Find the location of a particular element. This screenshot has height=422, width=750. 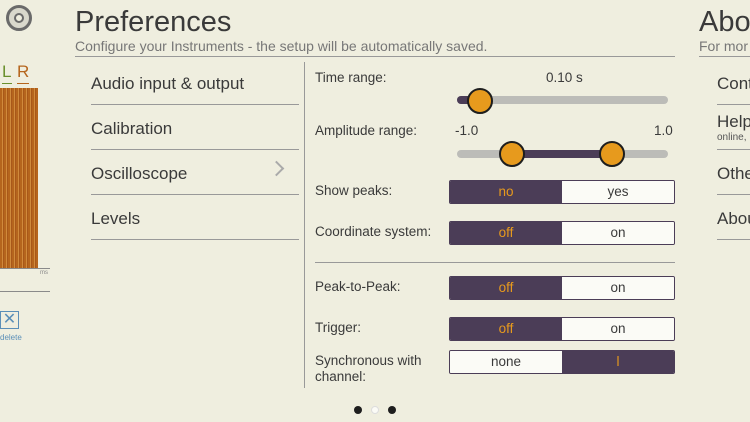

channel-right-label: R is located at coordinates (23, 71).